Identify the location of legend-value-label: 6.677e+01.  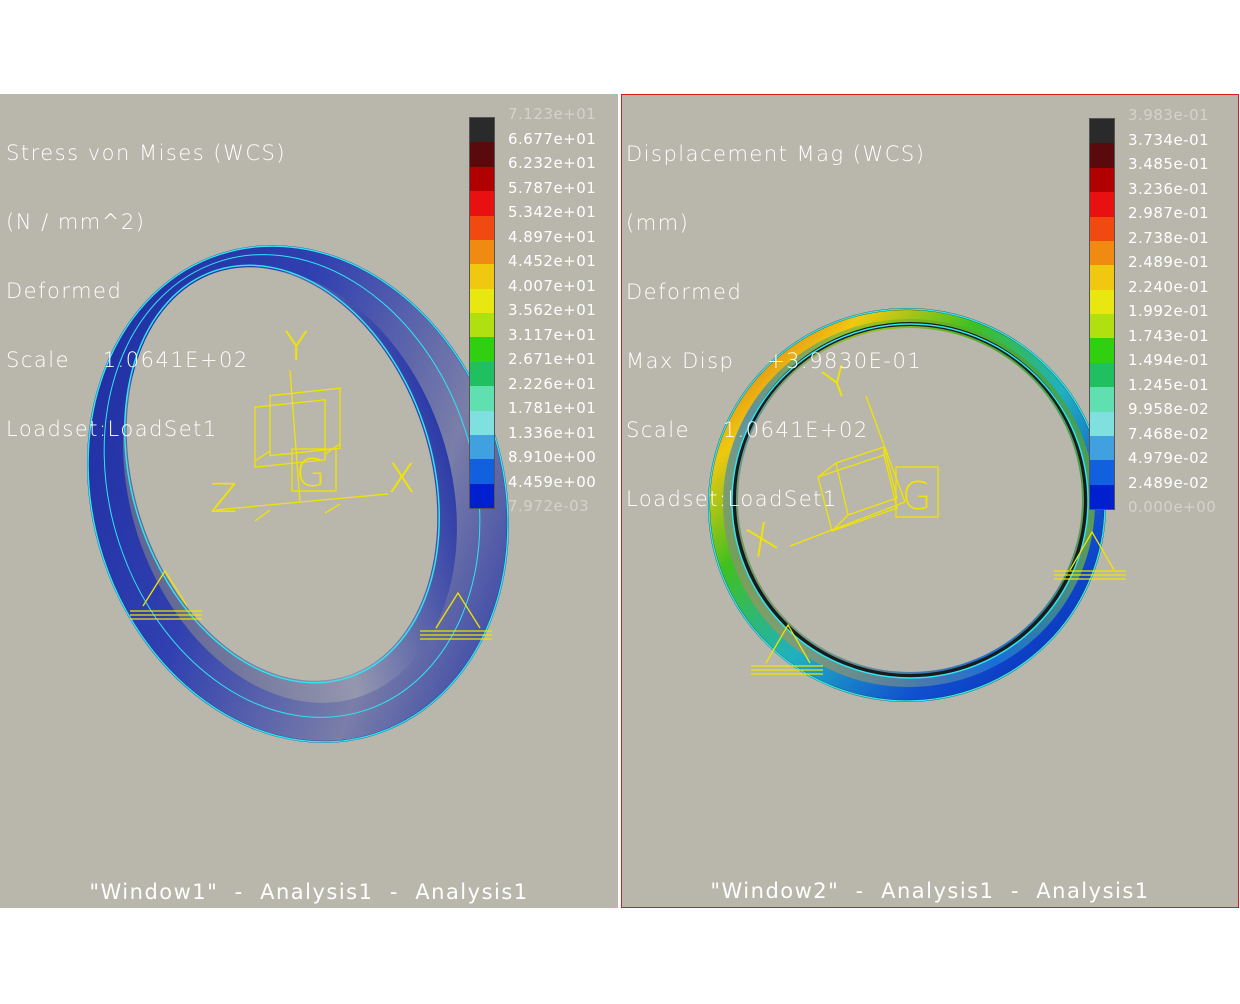
(552, 138).